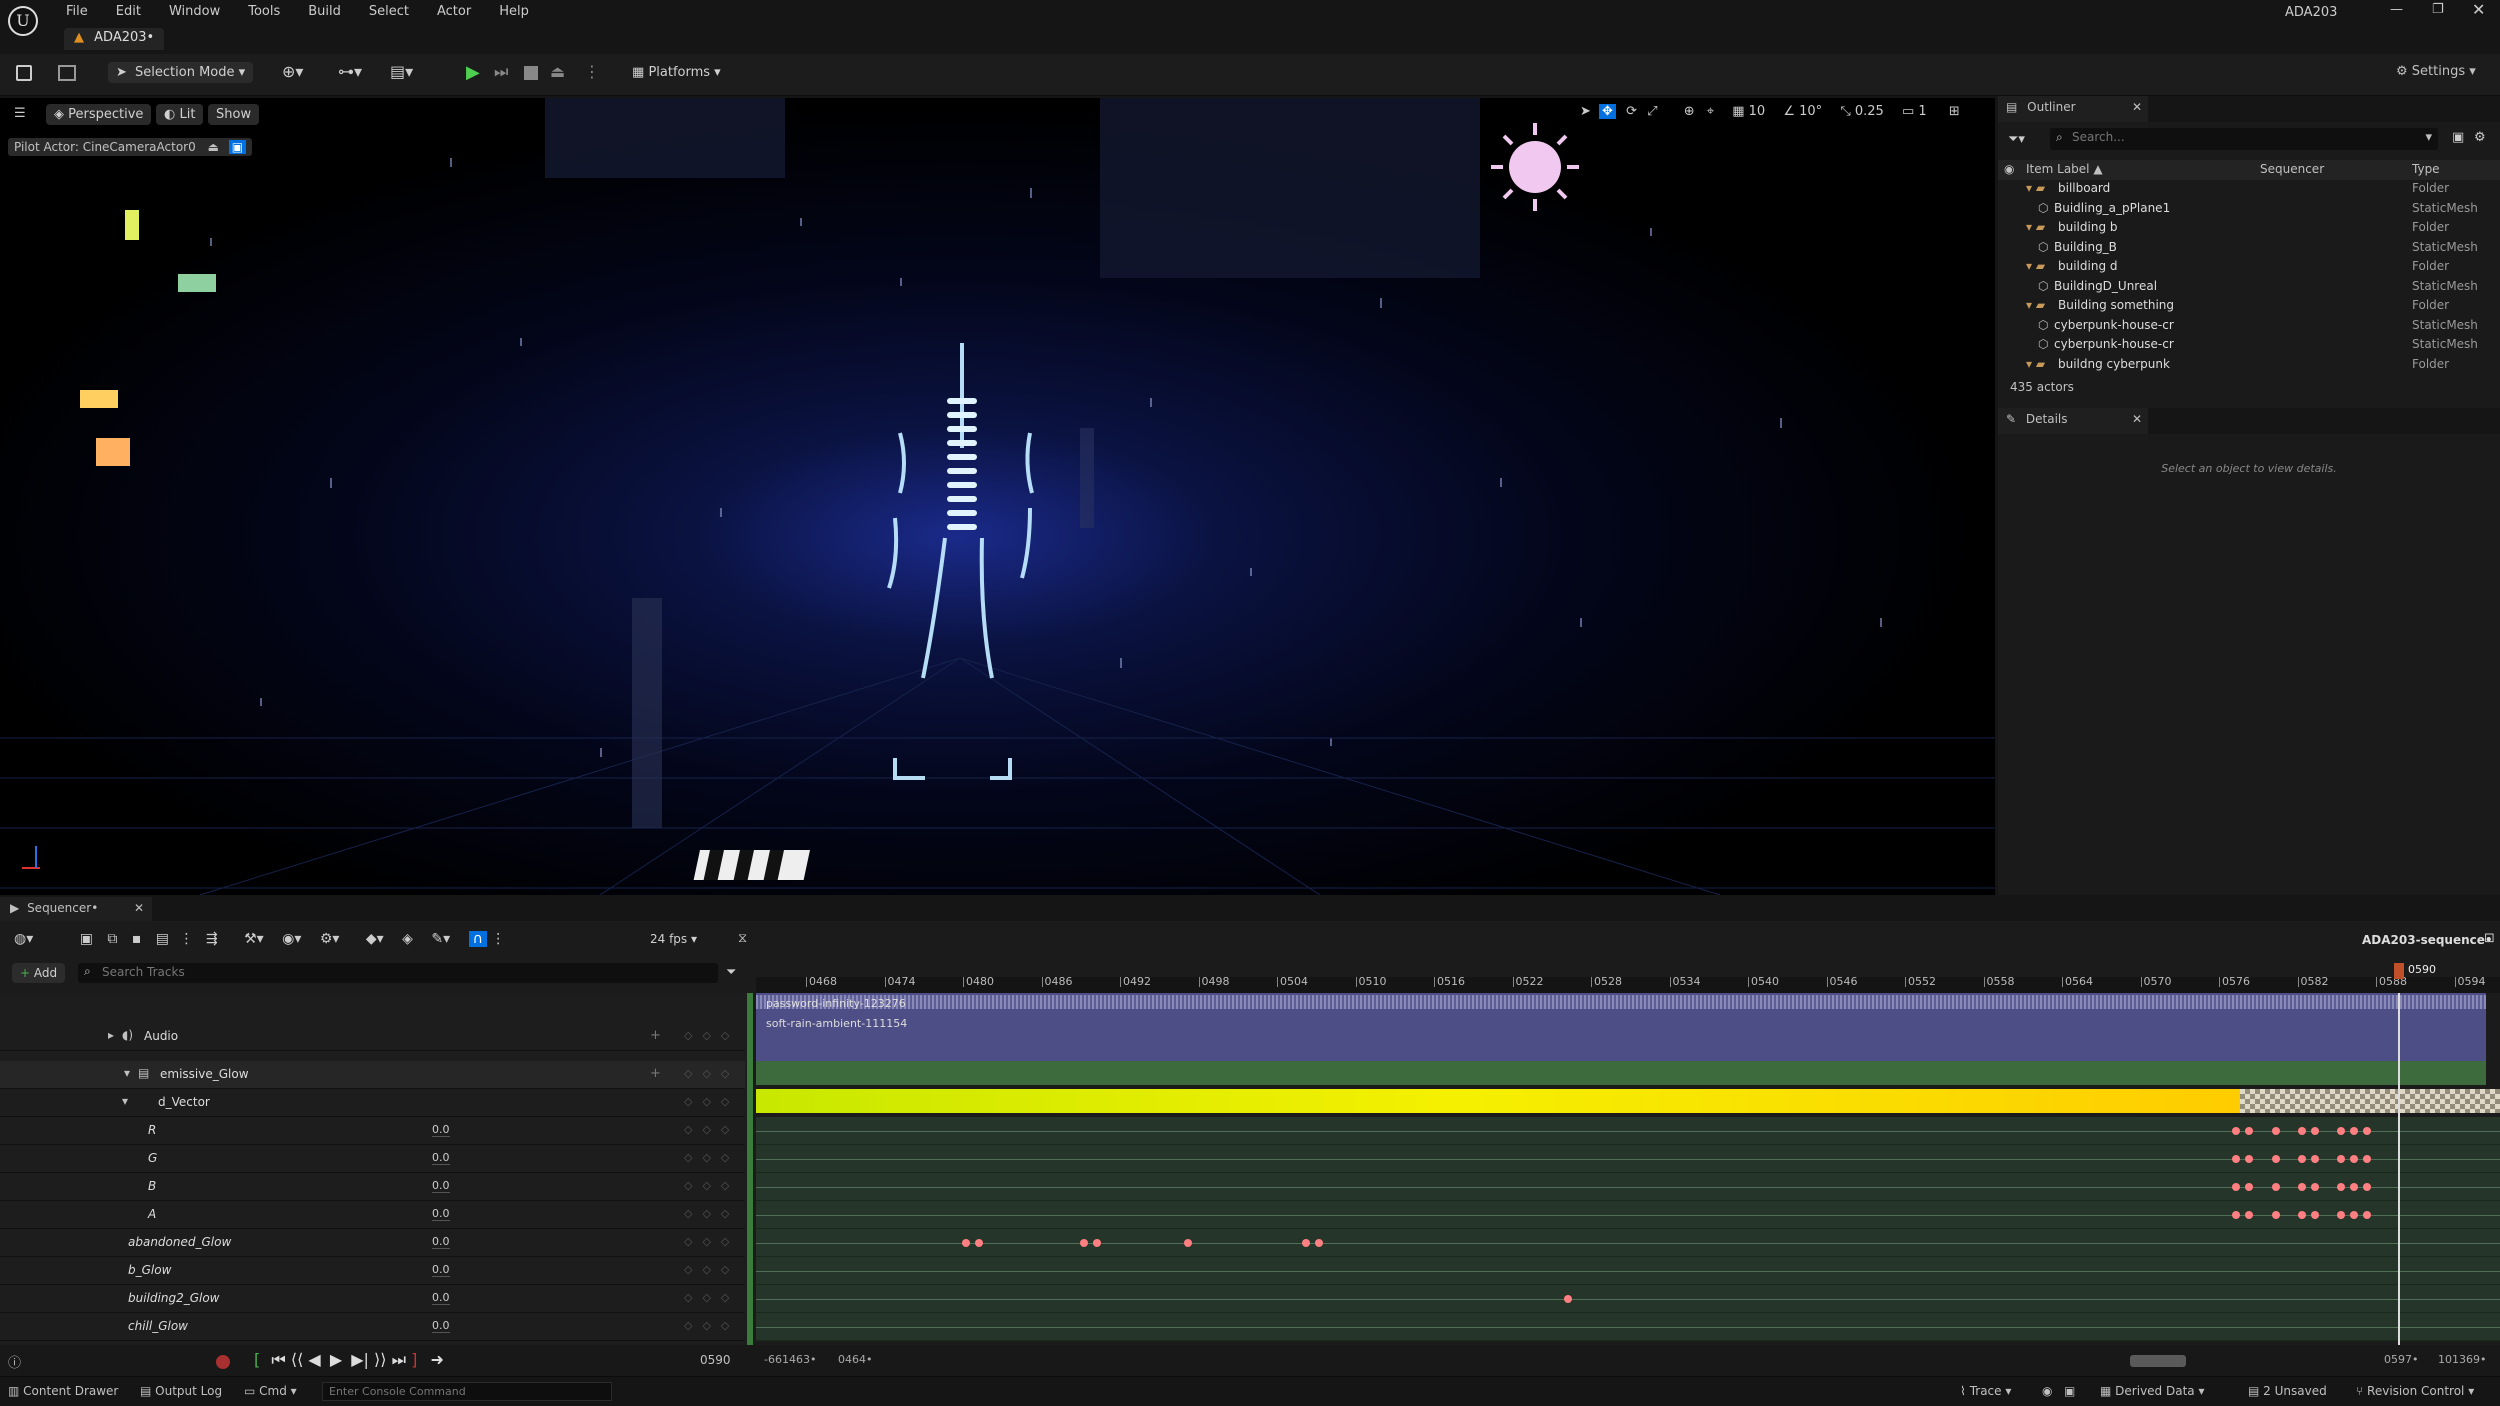 This screenshot has width=2500, height=1406. Describe the element at coordinates (2152, 1391) in the screenshot. I see `derived-data-button: ▦ Derived Data ▾` at that location.